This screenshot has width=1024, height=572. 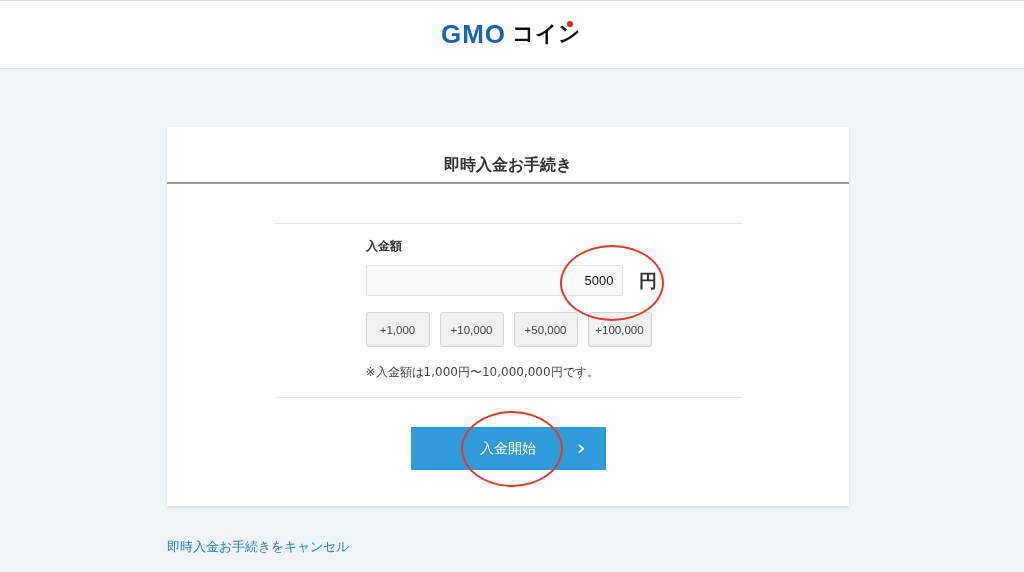 I want to click on add-amount-button: +1,000, so click(x=397, y=329).